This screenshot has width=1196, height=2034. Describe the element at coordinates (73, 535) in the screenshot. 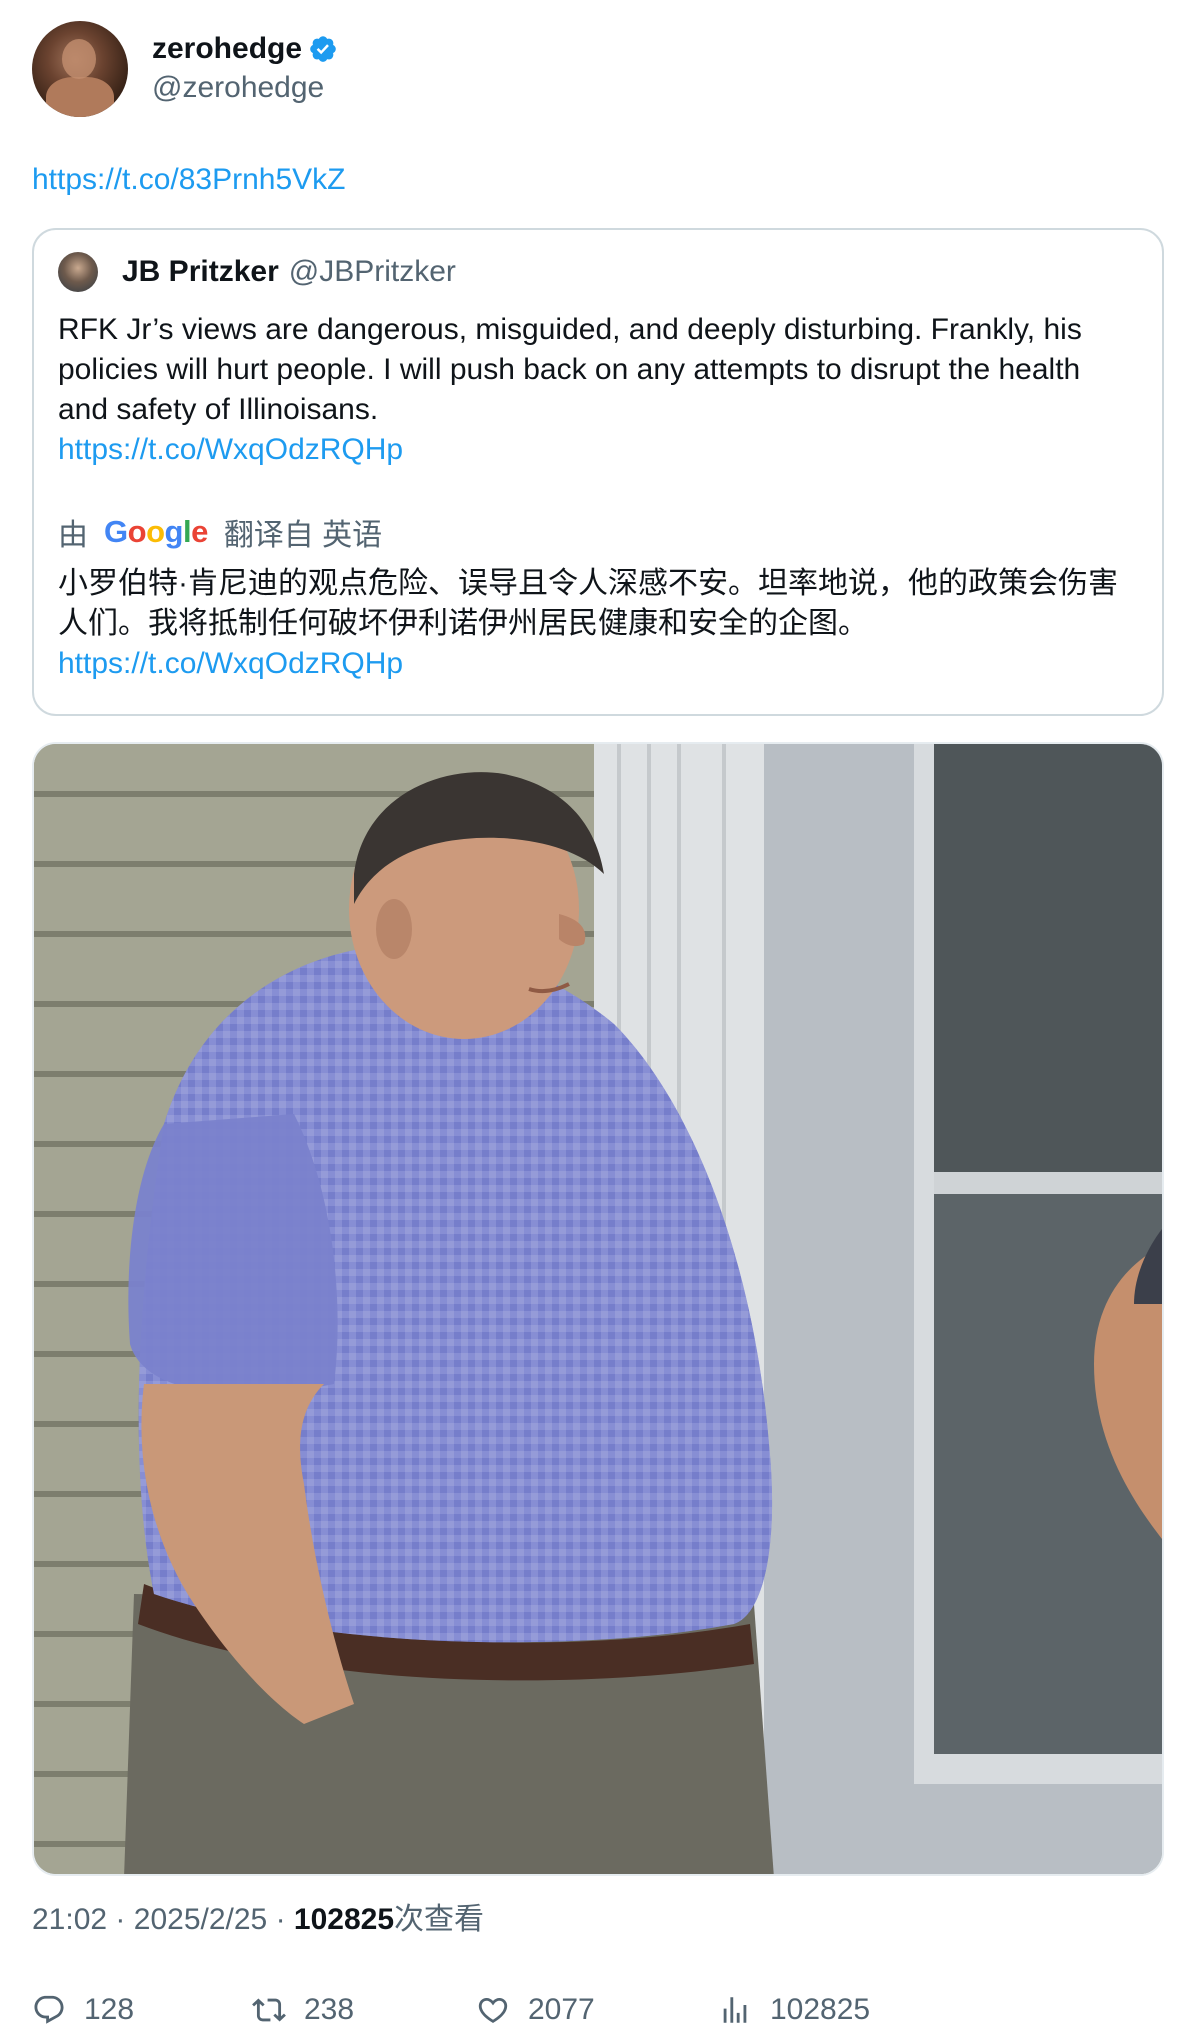

I see `translation-by-label: 由` at that location.